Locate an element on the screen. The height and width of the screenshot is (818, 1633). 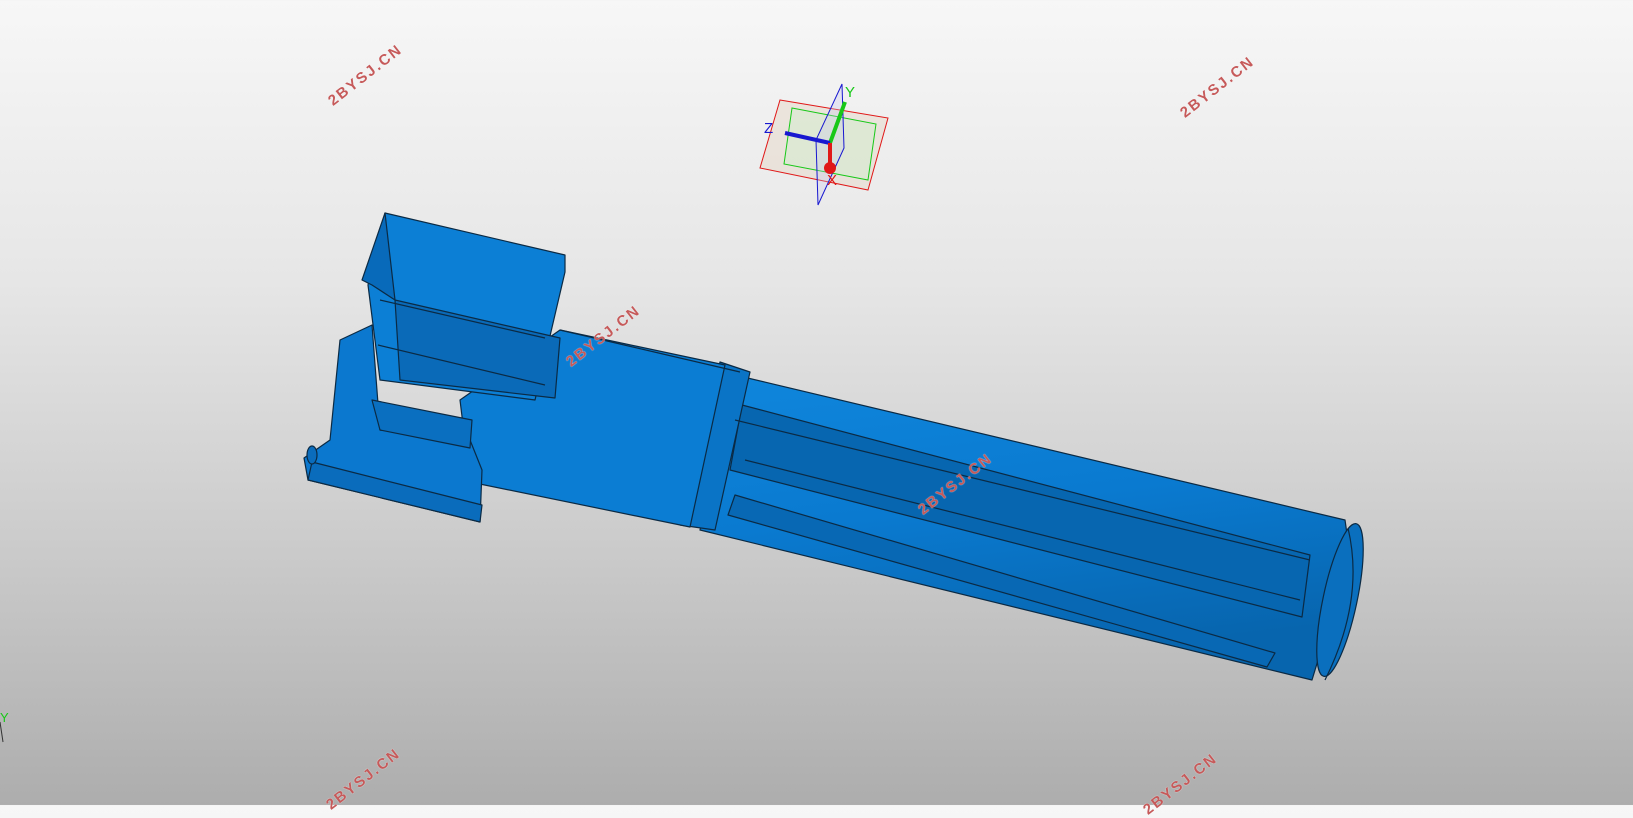
triad-z-label: Z is located at coordinates (769, 128).